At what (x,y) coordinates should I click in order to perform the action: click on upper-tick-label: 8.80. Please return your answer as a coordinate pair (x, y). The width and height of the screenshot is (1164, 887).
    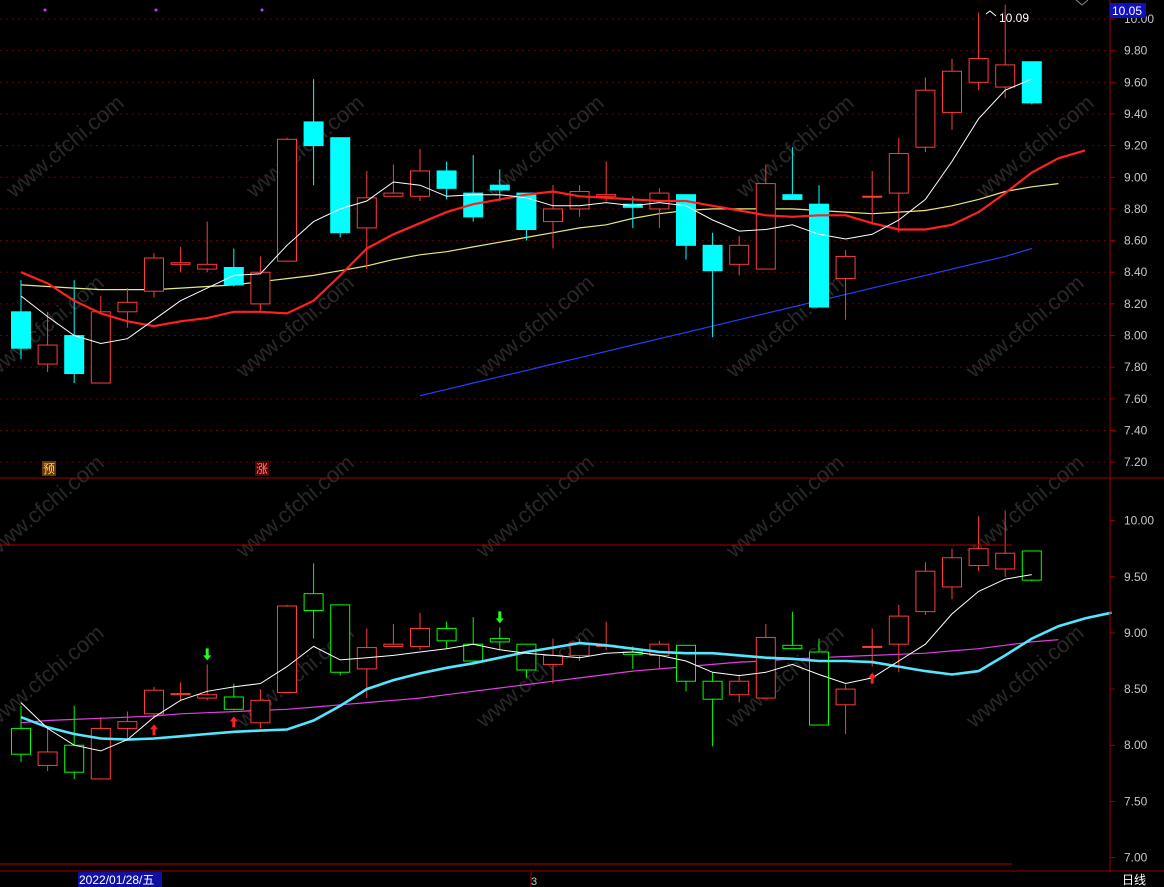
    Looking at the image, I should click on (1136, 209).